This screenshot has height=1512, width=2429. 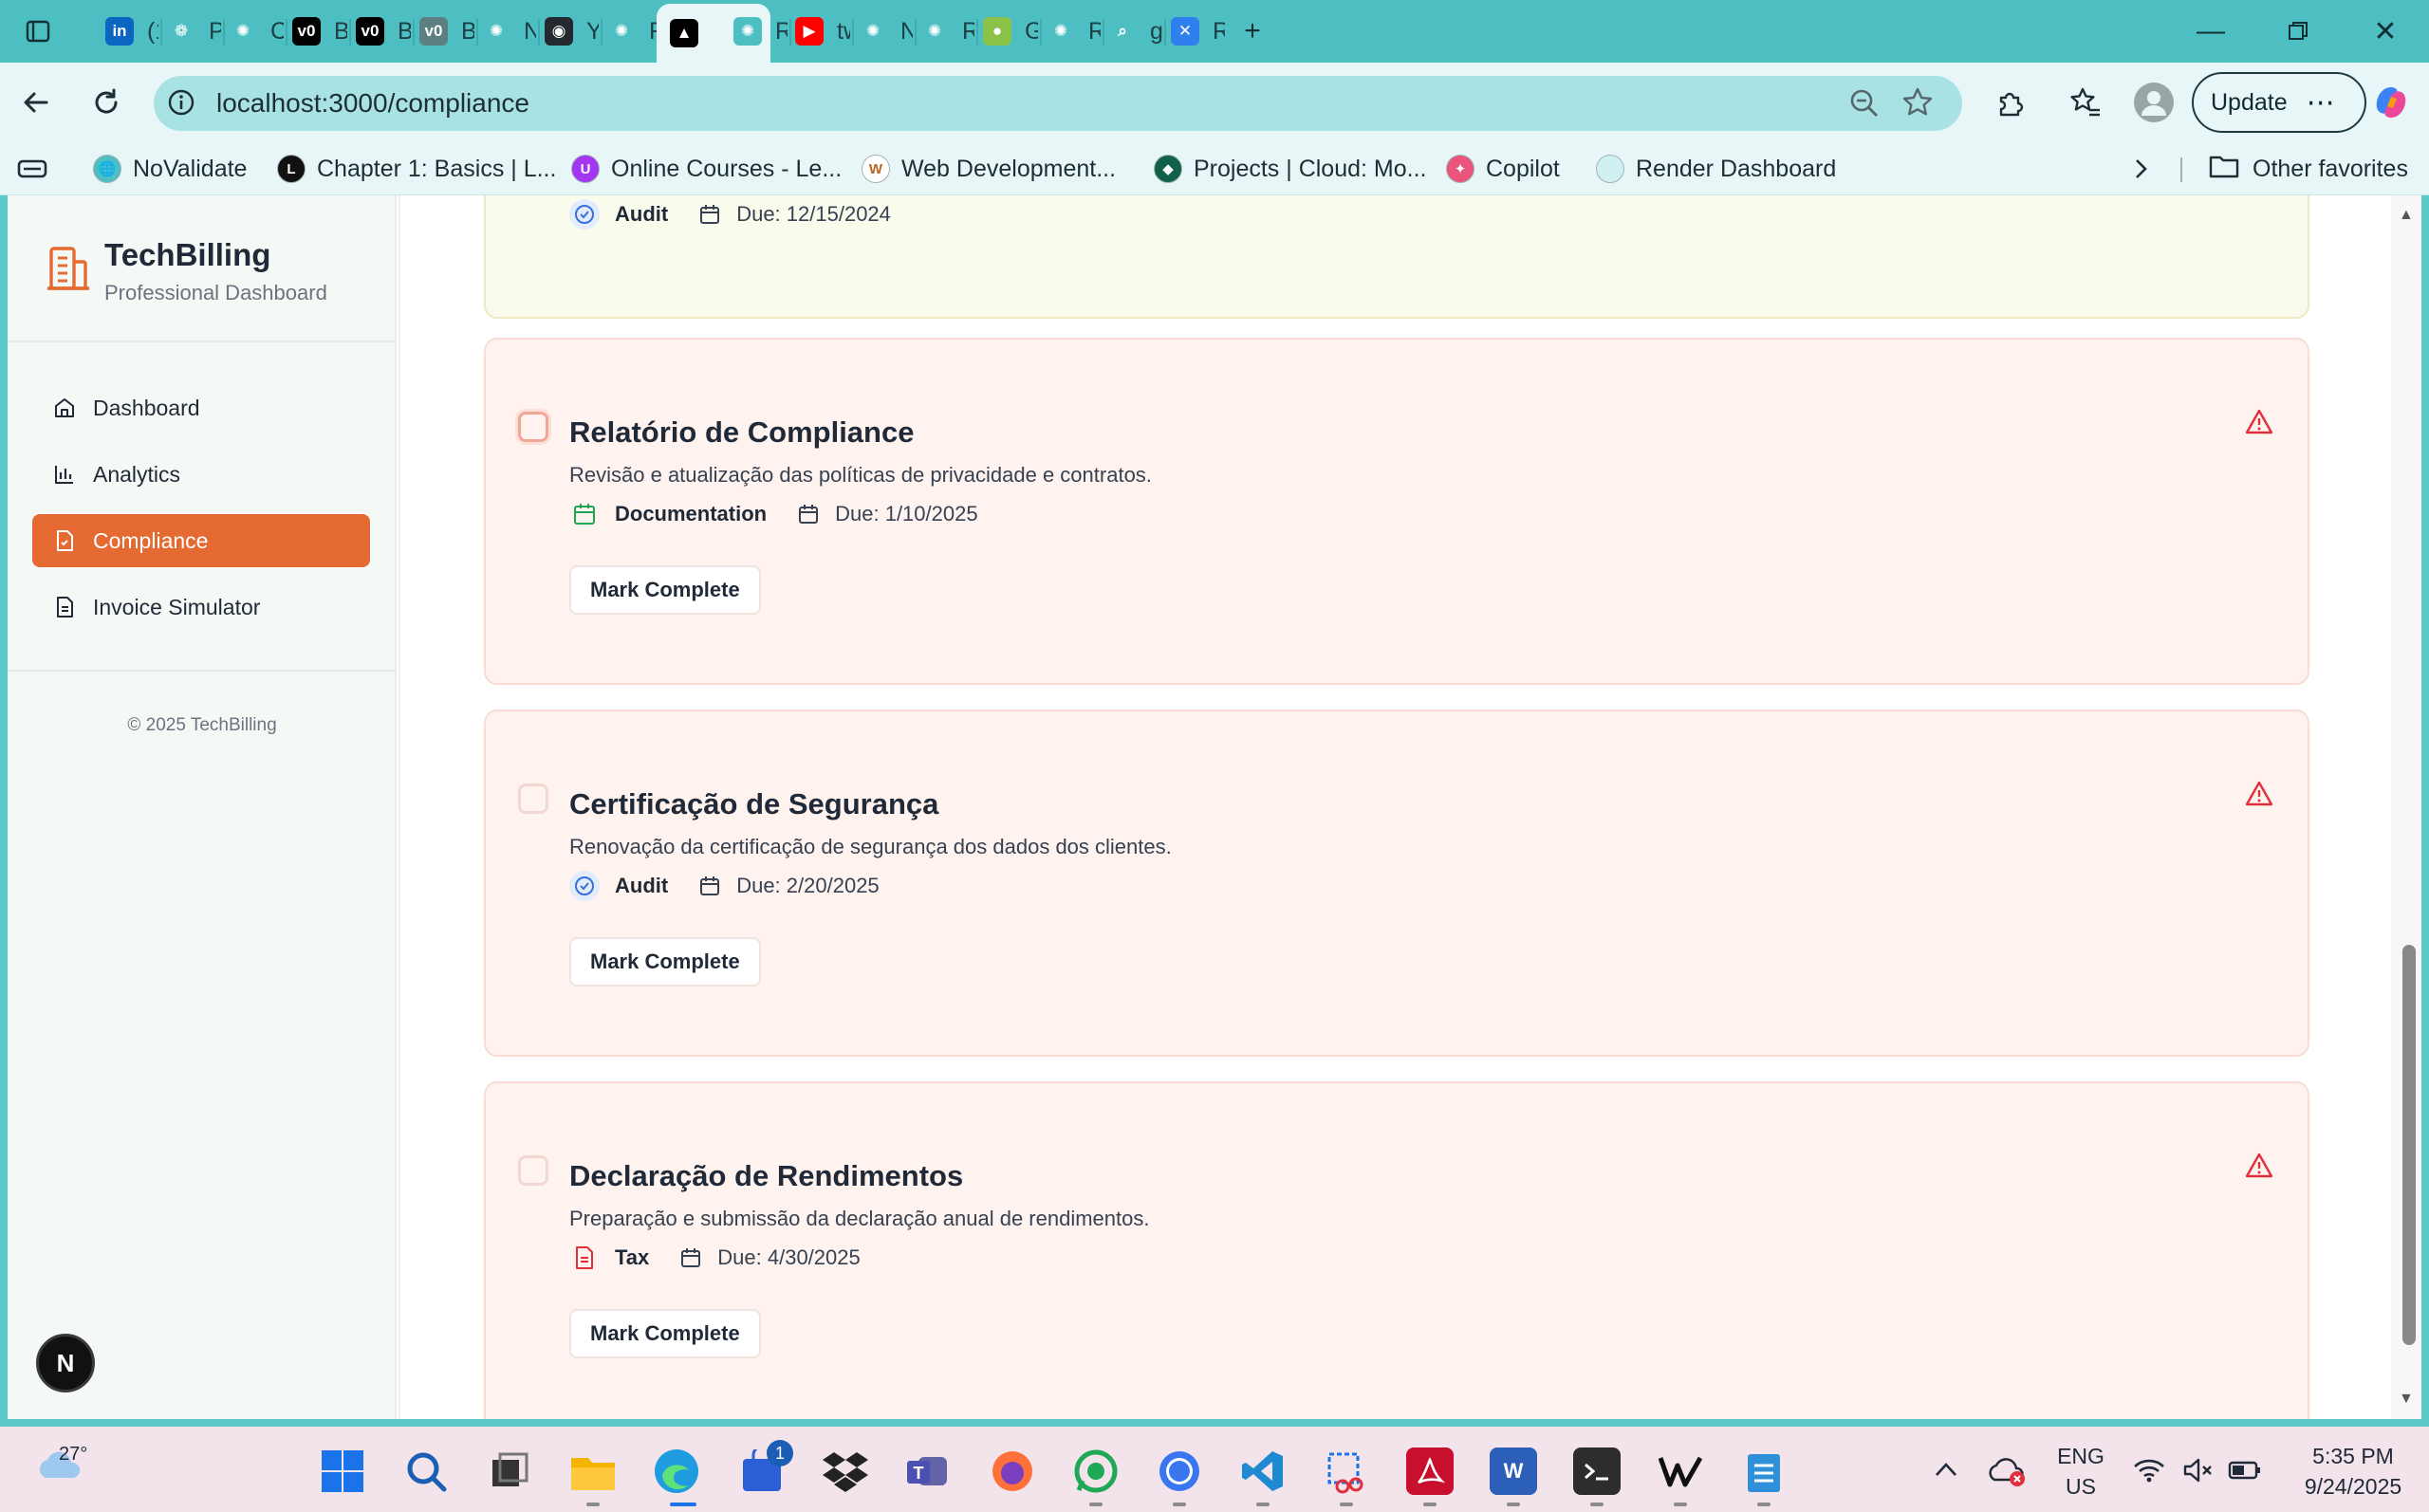 I want to click on edge-icon, so click(x=676, y=1471).